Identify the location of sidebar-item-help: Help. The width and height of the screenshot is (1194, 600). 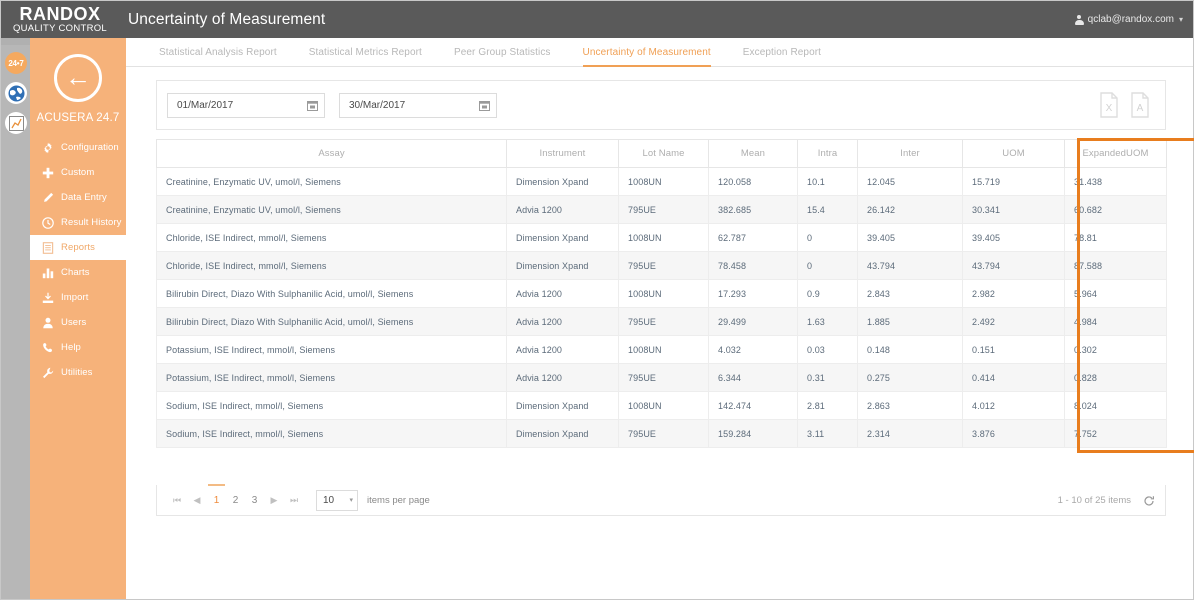
(78, 347).